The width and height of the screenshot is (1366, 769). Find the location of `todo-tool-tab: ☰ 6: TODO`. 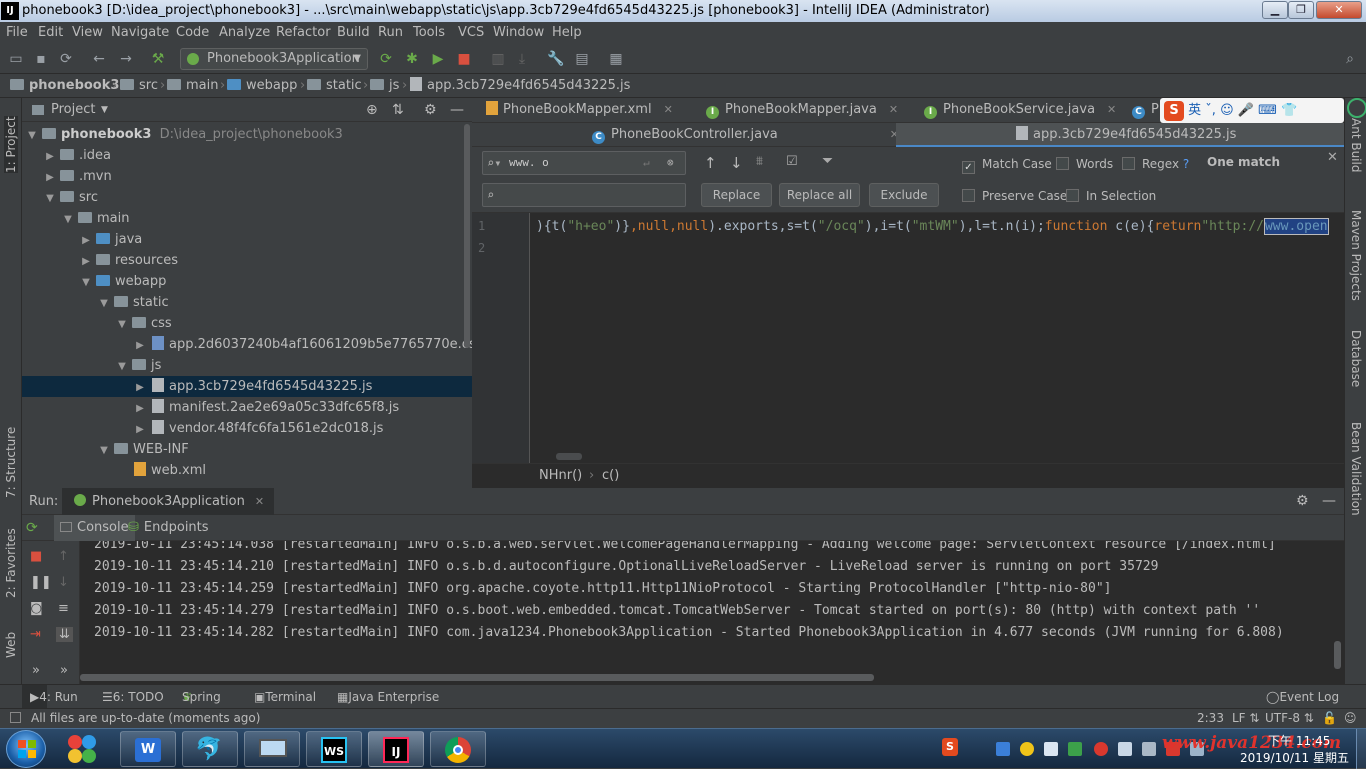

todo-tool-tab: ☰ 6: TODO is located at coordinates (133, 697).